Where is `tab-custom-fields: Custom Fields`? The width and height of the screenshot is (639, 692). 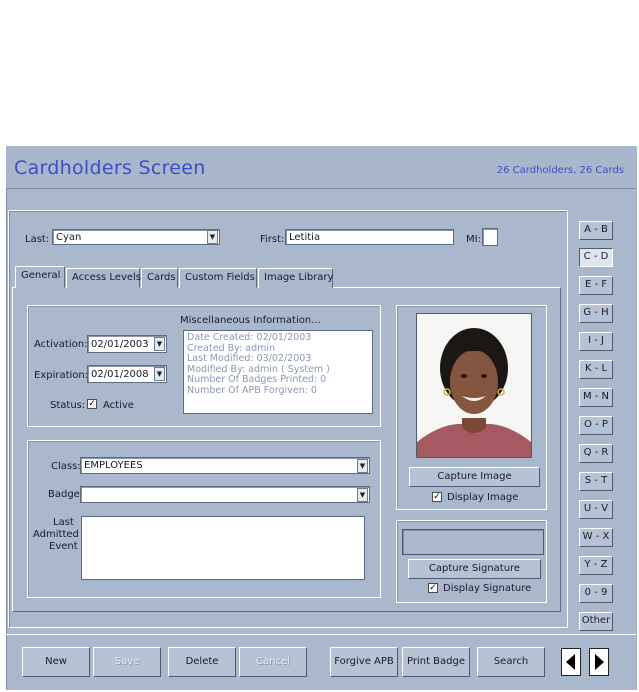 tab-custom-fields: Custom Fields is located at coordinates (218, 278).